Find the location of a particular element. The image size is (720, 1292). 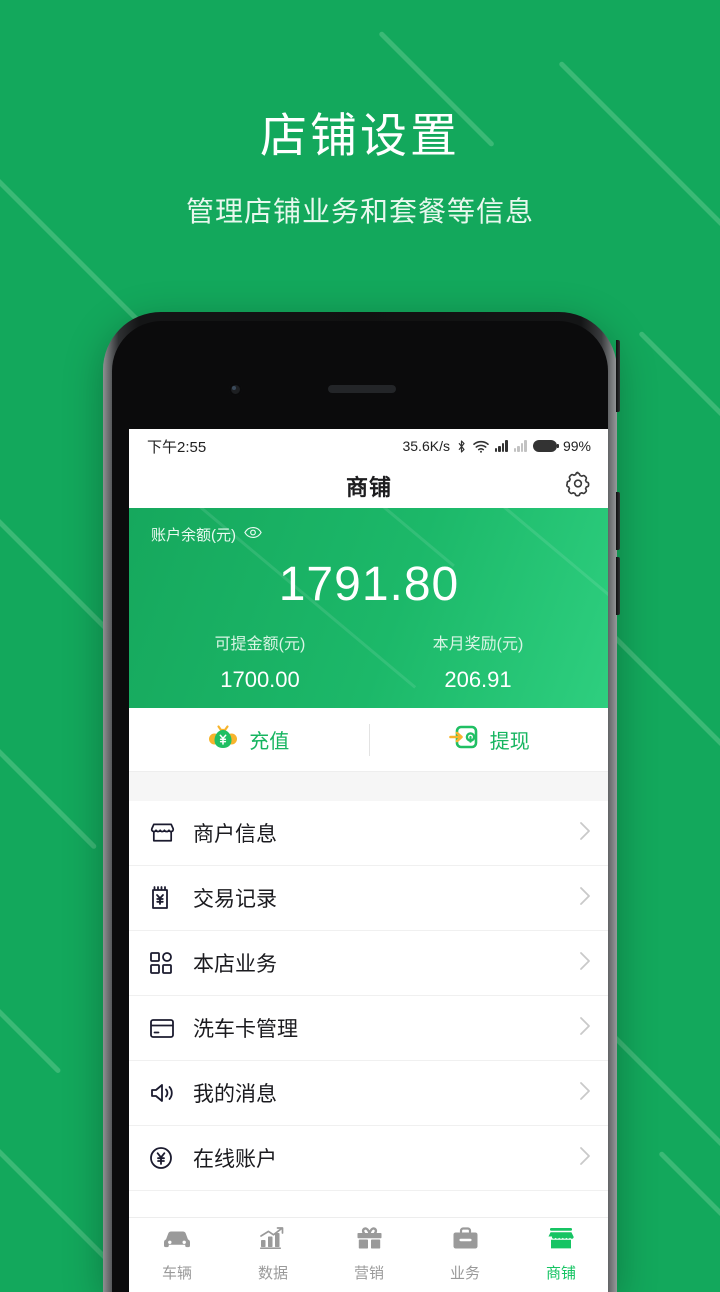

tab-marketing: 营销 is located at coordinates (369, 1255).